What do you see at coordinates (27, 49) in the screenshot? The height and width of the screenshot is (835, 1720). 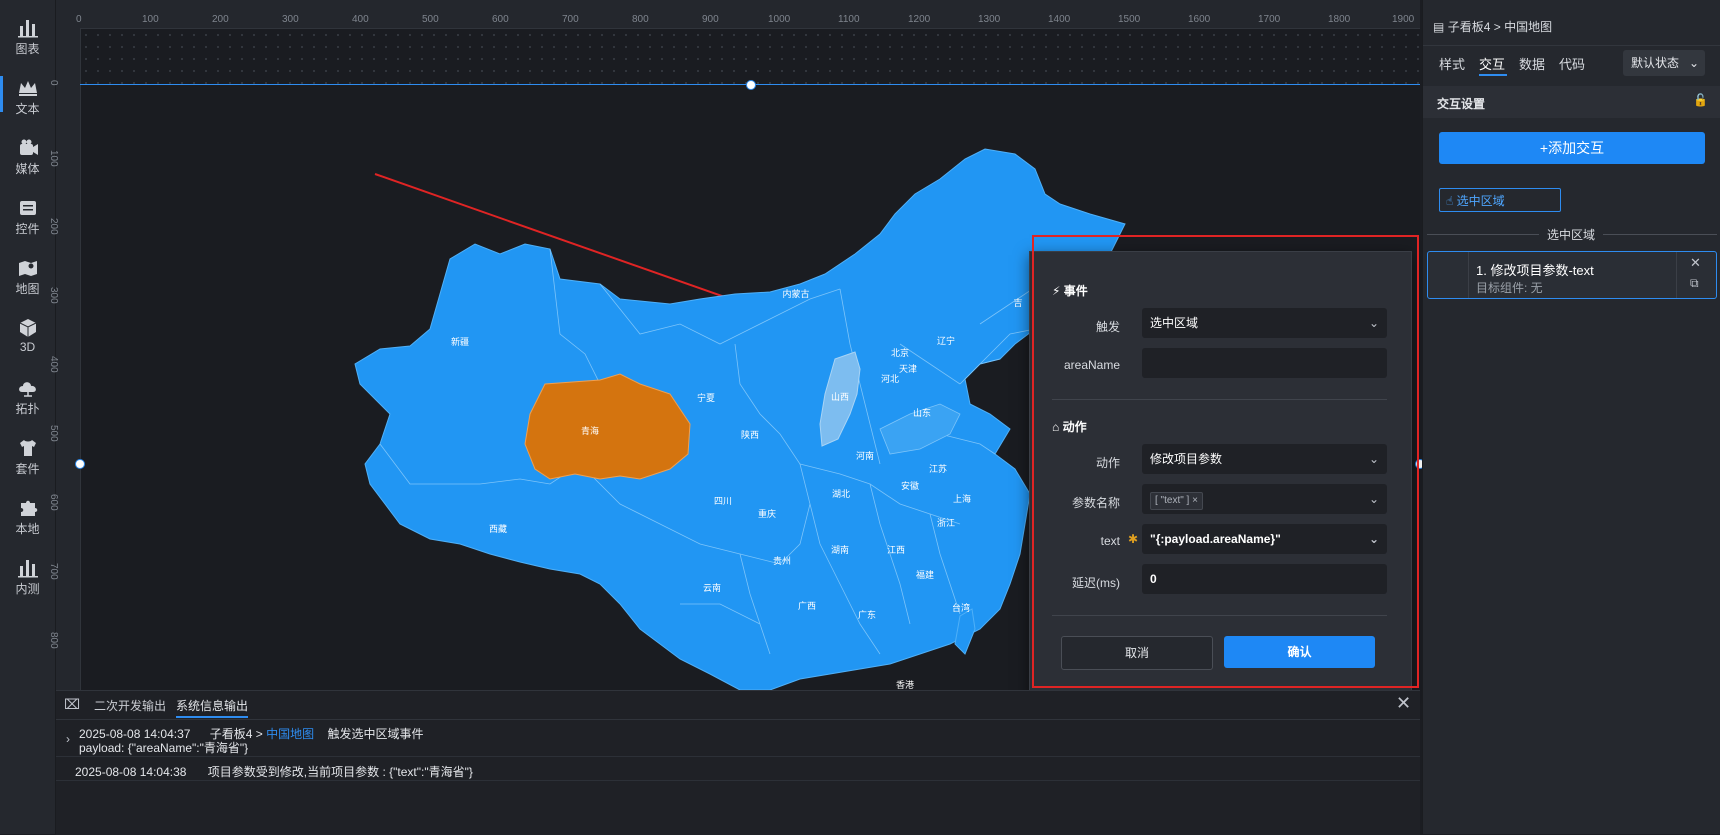 I see `tool-label: 图表` at bounding box center [27, 49].